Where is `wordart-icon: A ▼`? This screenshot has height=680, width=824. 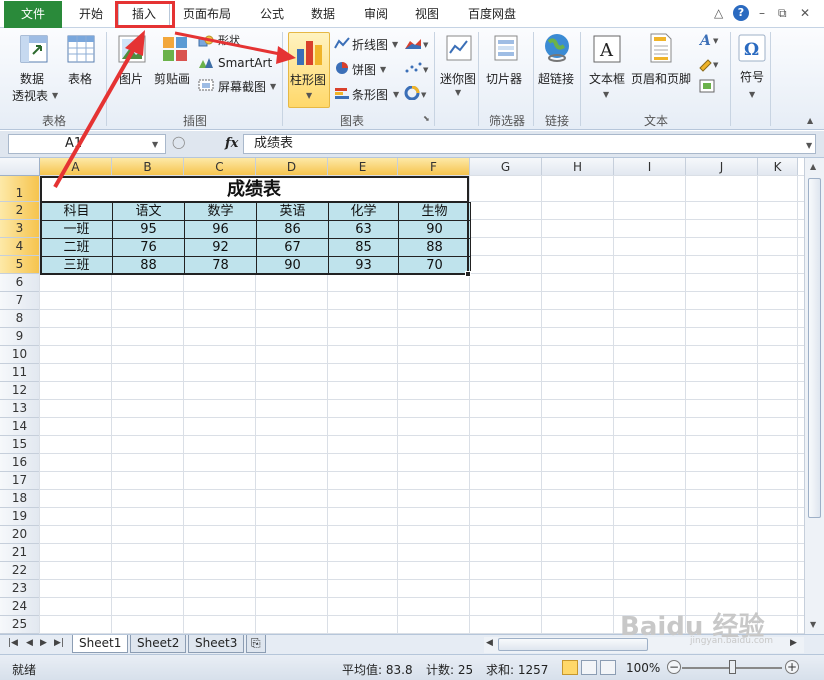
wordart-icon: A ▼ is located at coordinates (710, 40).